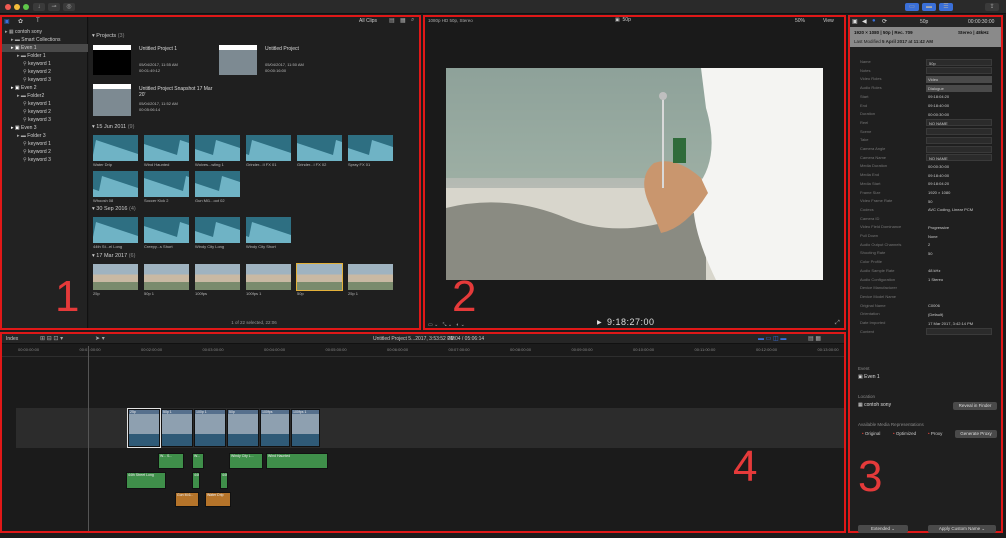  What do you see at coordinates (975, 406) in the screenshot?
I see `reveal-in-finder-button: Reveal in Finder` at bounding box center [975, 406].